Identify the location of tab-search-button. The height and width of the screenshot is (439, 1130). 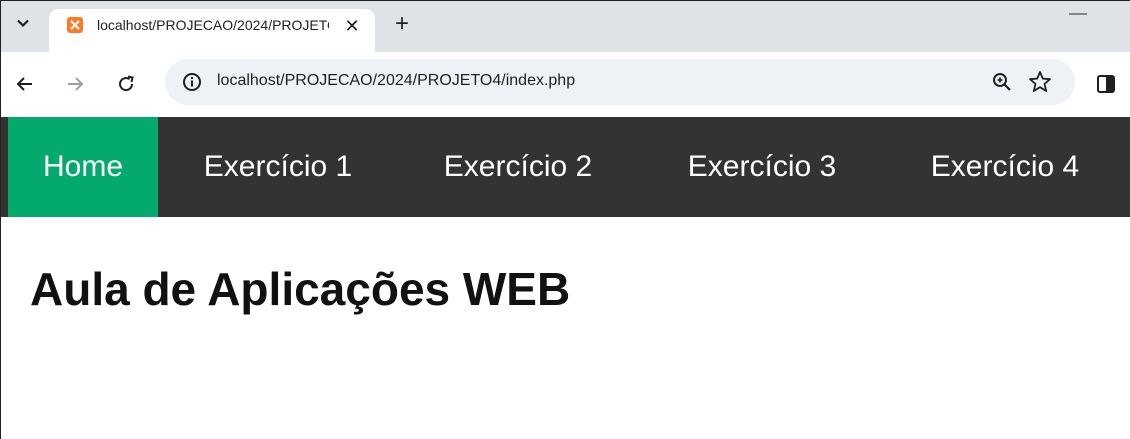
(23, 23).